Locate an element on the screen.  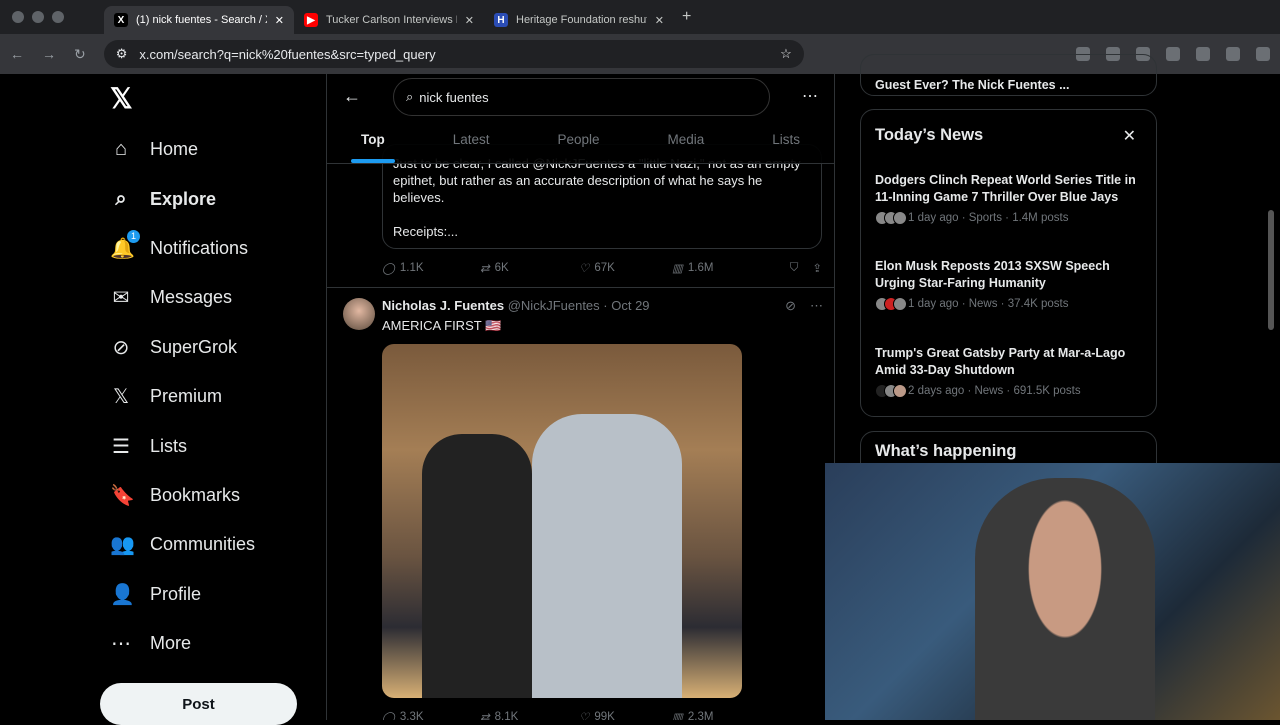
views-button: ▥ 1.6M is located at coordinates (731, 268).